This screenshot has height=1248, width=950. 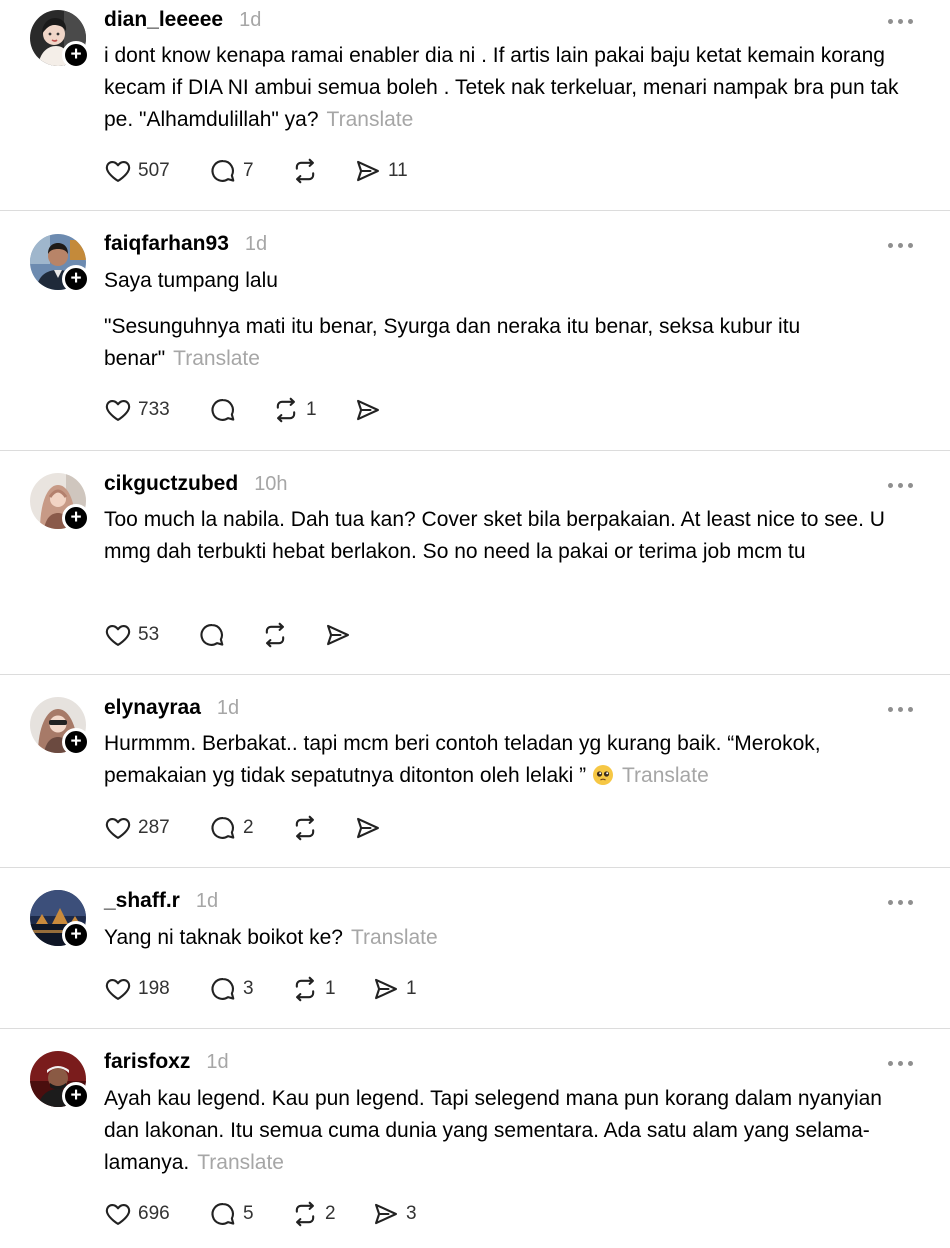 What do you see at coordinates (154, 827) in the screenshot?
I see `like-count: 287` at bounding box center [154, 827].